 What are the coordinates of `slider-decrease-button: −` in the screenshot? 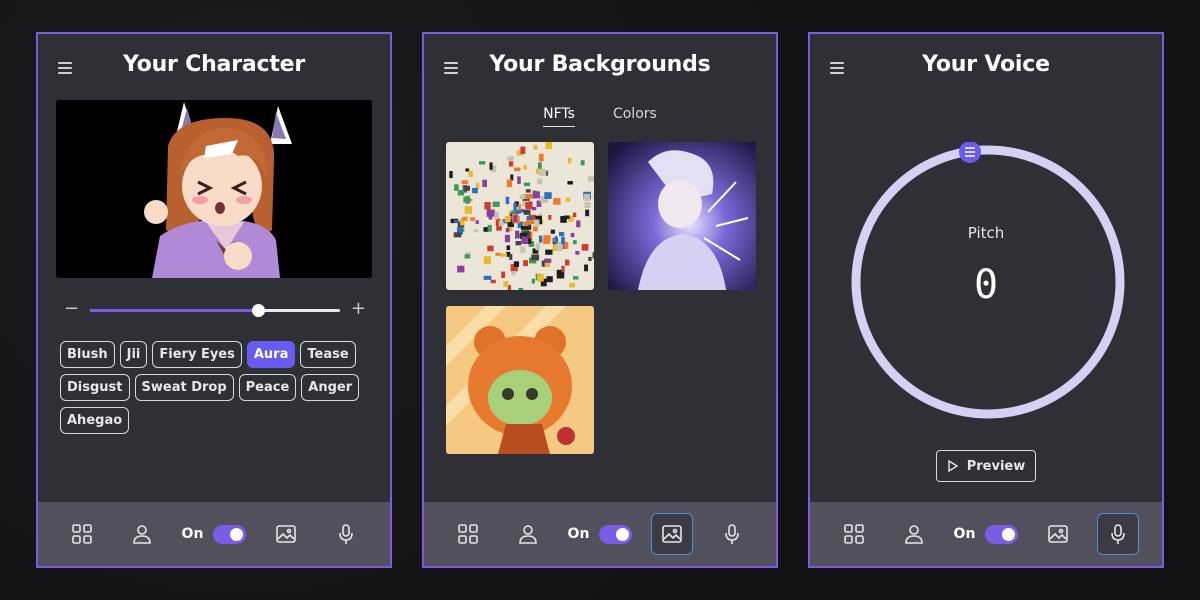 It's located at (71, 308).